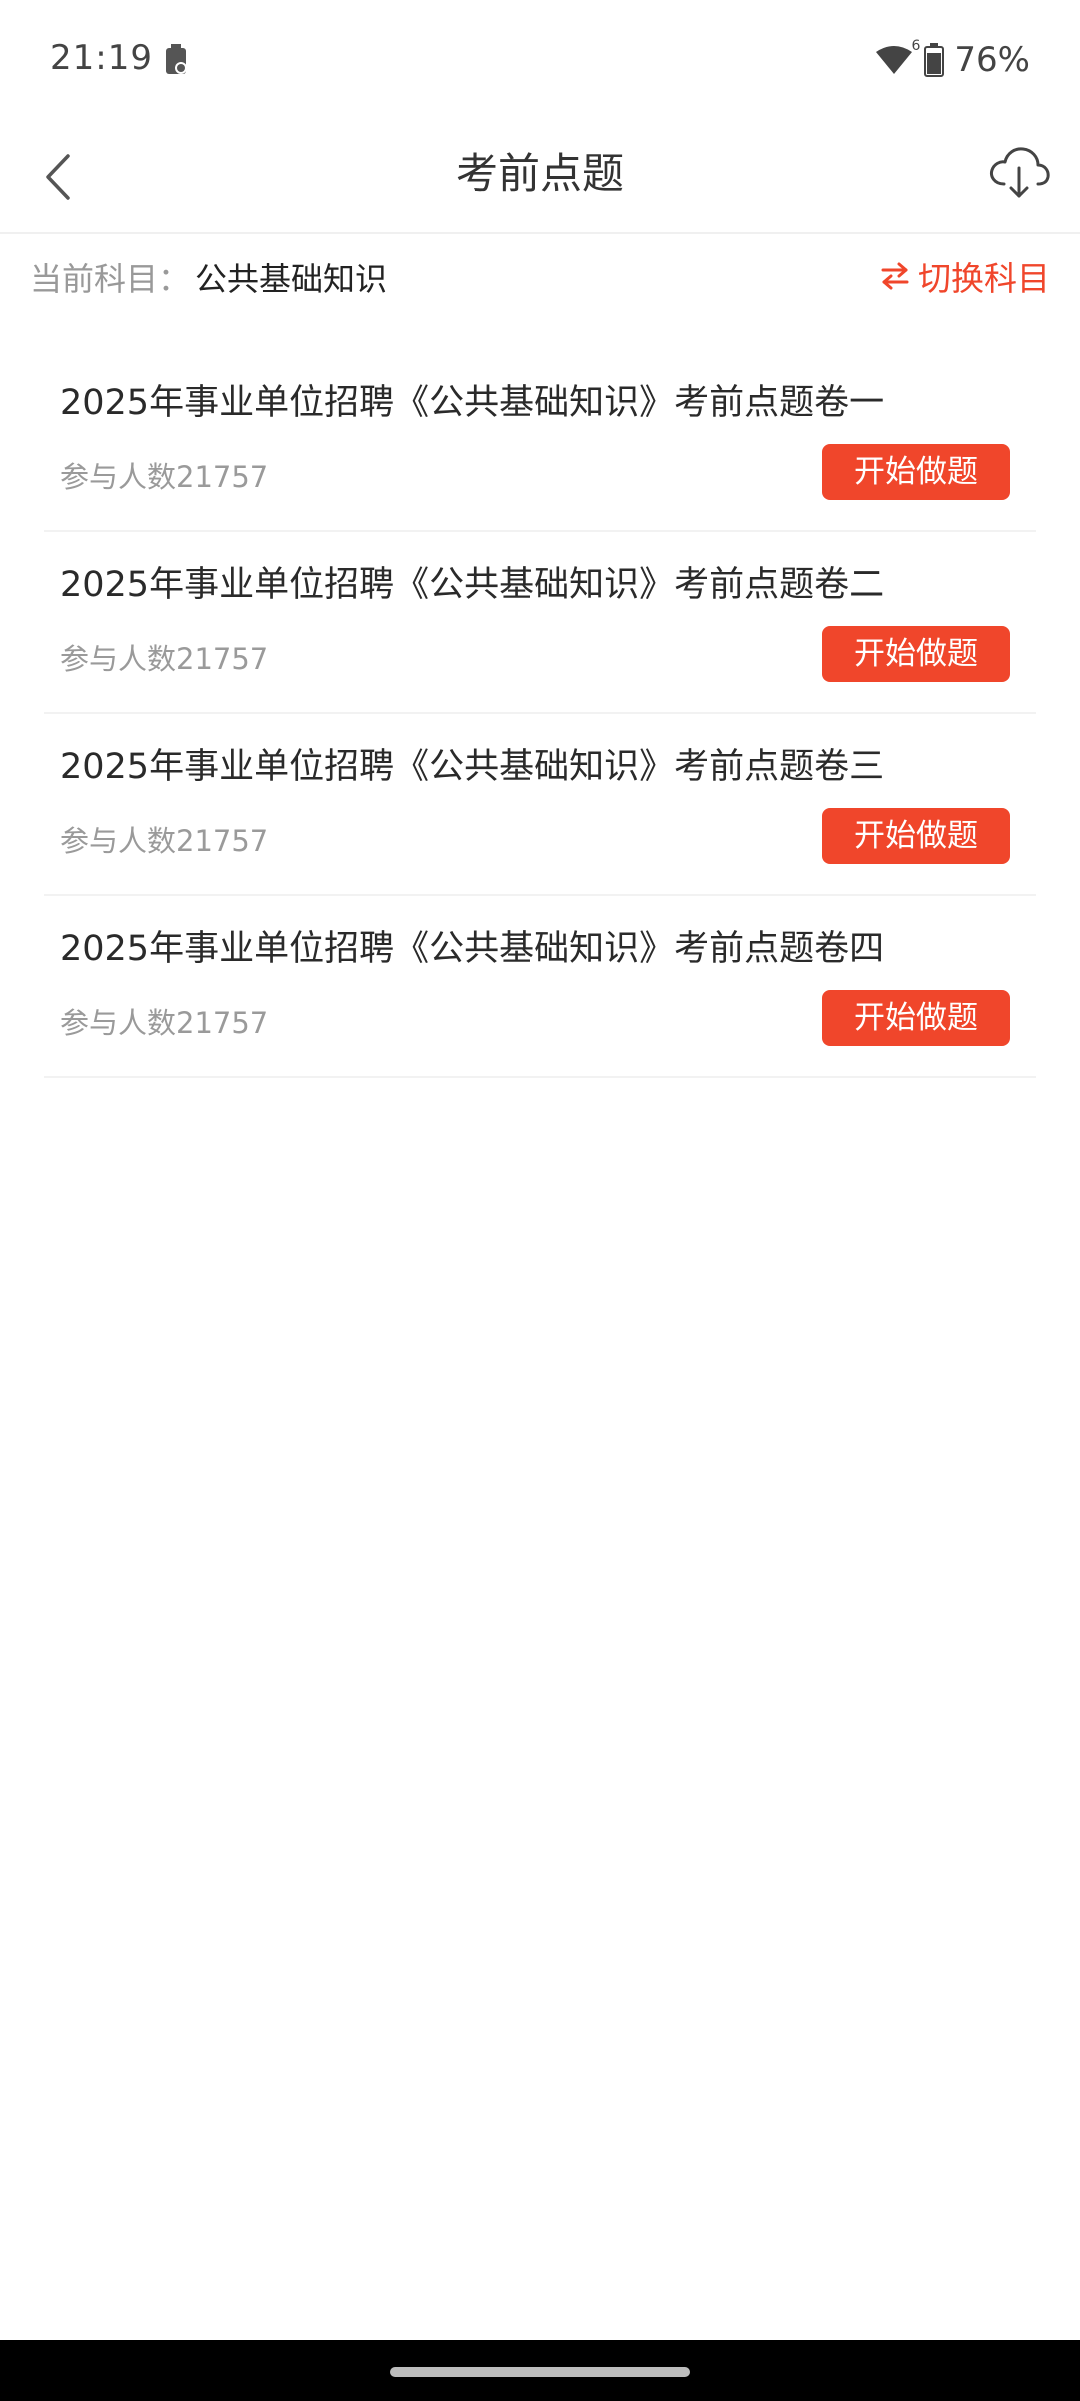  Describe the element at coordinates (472, 767) in the screenshot. I see `exam-title: 2025年事业单位招聘《公共基础知识》考前点题卷三` at that location.